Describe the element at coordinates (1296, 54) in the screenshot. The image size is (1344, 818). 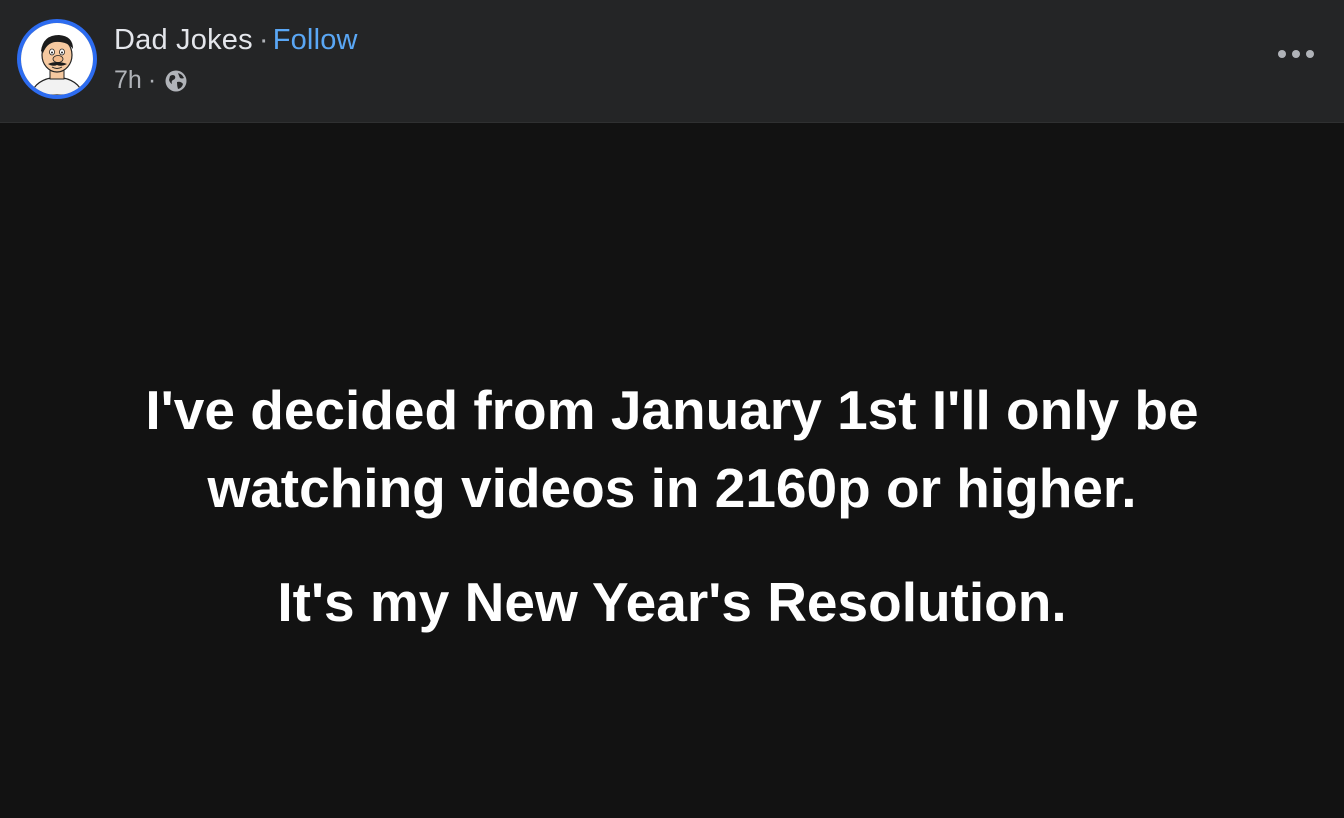
I see `more-options-button` at that location.